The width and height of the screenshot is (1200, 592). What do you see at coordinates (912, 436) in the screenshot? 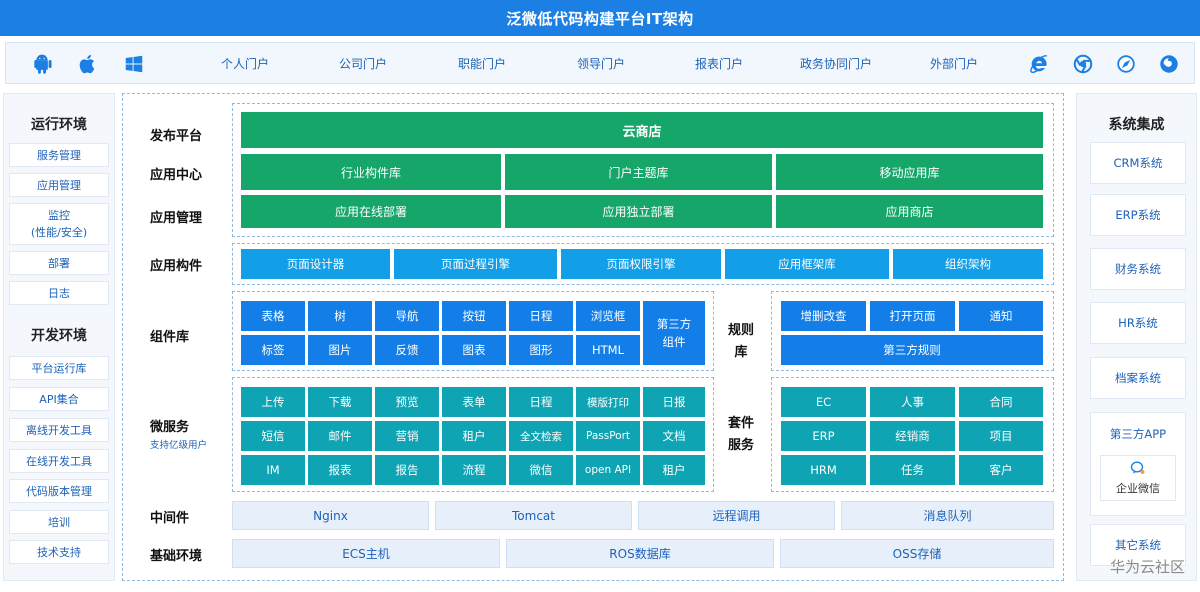
I see `suite-dealer: 经销商` at bounding box center [912, 436].